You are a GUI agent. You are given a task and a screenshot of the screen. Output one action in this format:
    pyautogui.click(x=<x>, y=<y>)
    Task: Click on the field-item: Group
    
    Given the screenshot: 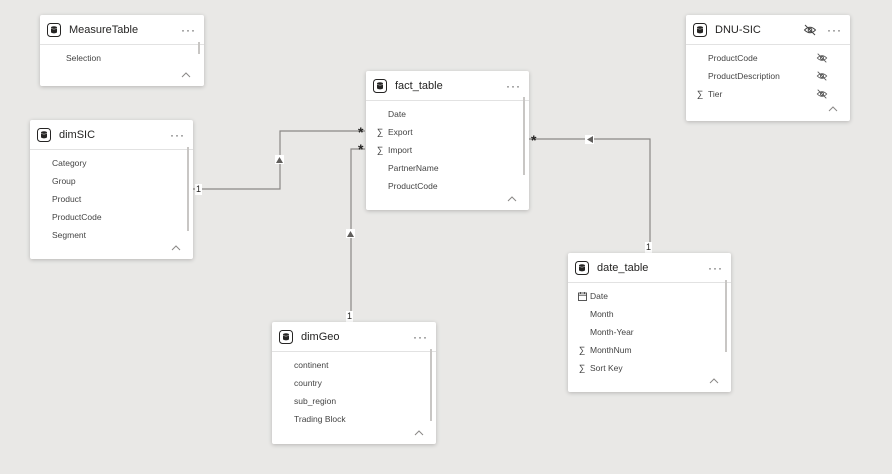 What is the action you would take?
    pyautogui.click(x=111, y=181)
    